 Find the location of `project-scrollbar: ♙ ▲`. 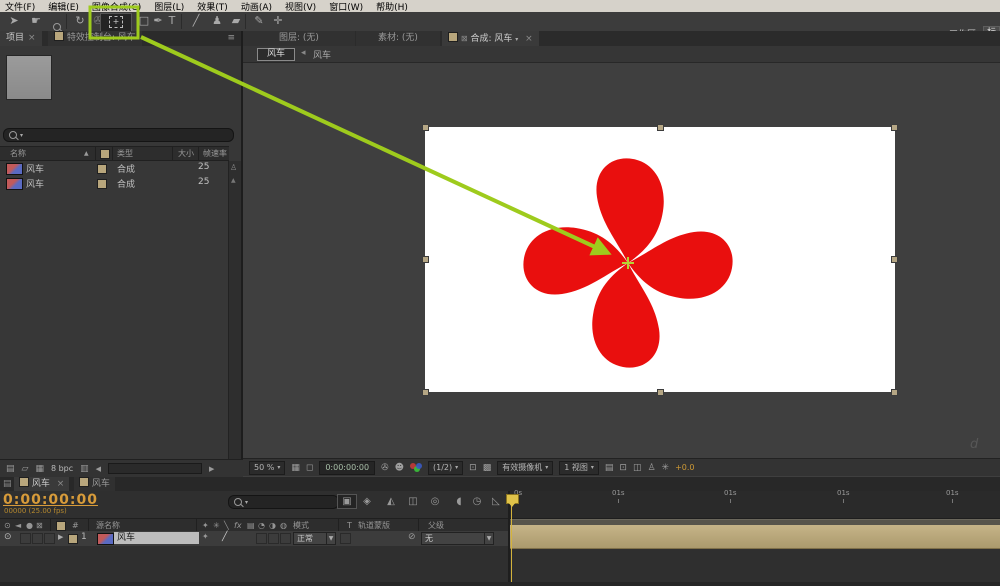

project-scrollbar: ♙ ▲ is located at coordinates (234, 311).